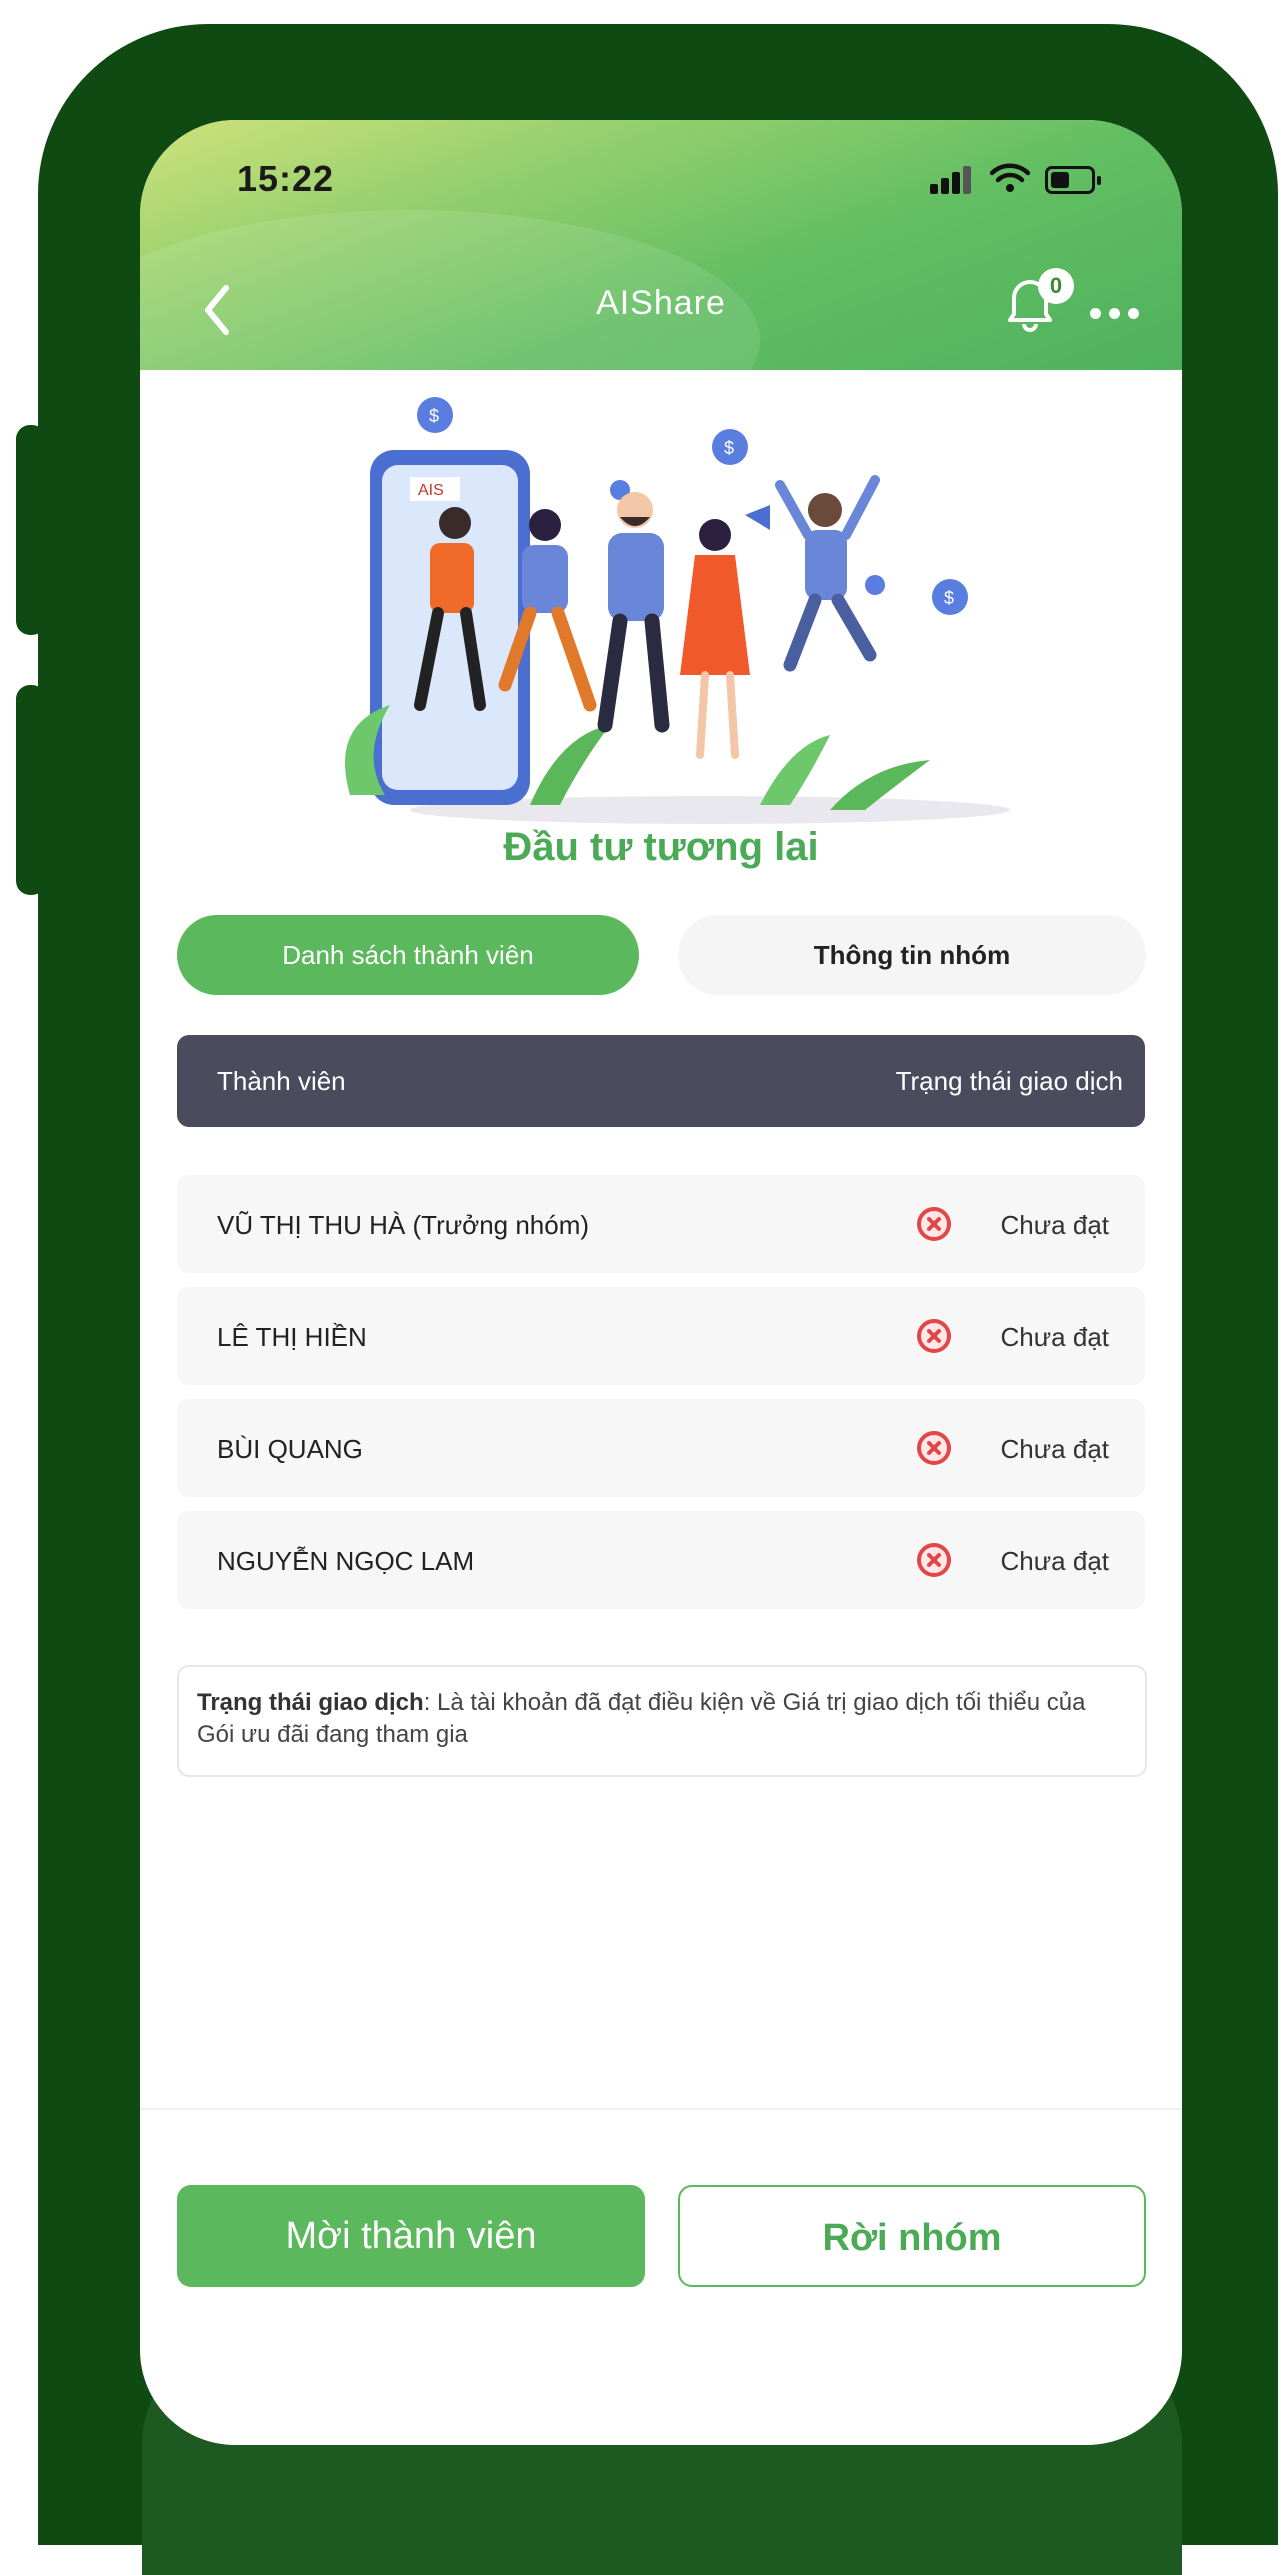 The image size is (1281, 2575). Describe the element at coordinates (661, 1081) in the screenshot. I see `table-header: Thành viên Trạng thái giao dịch` at that location.